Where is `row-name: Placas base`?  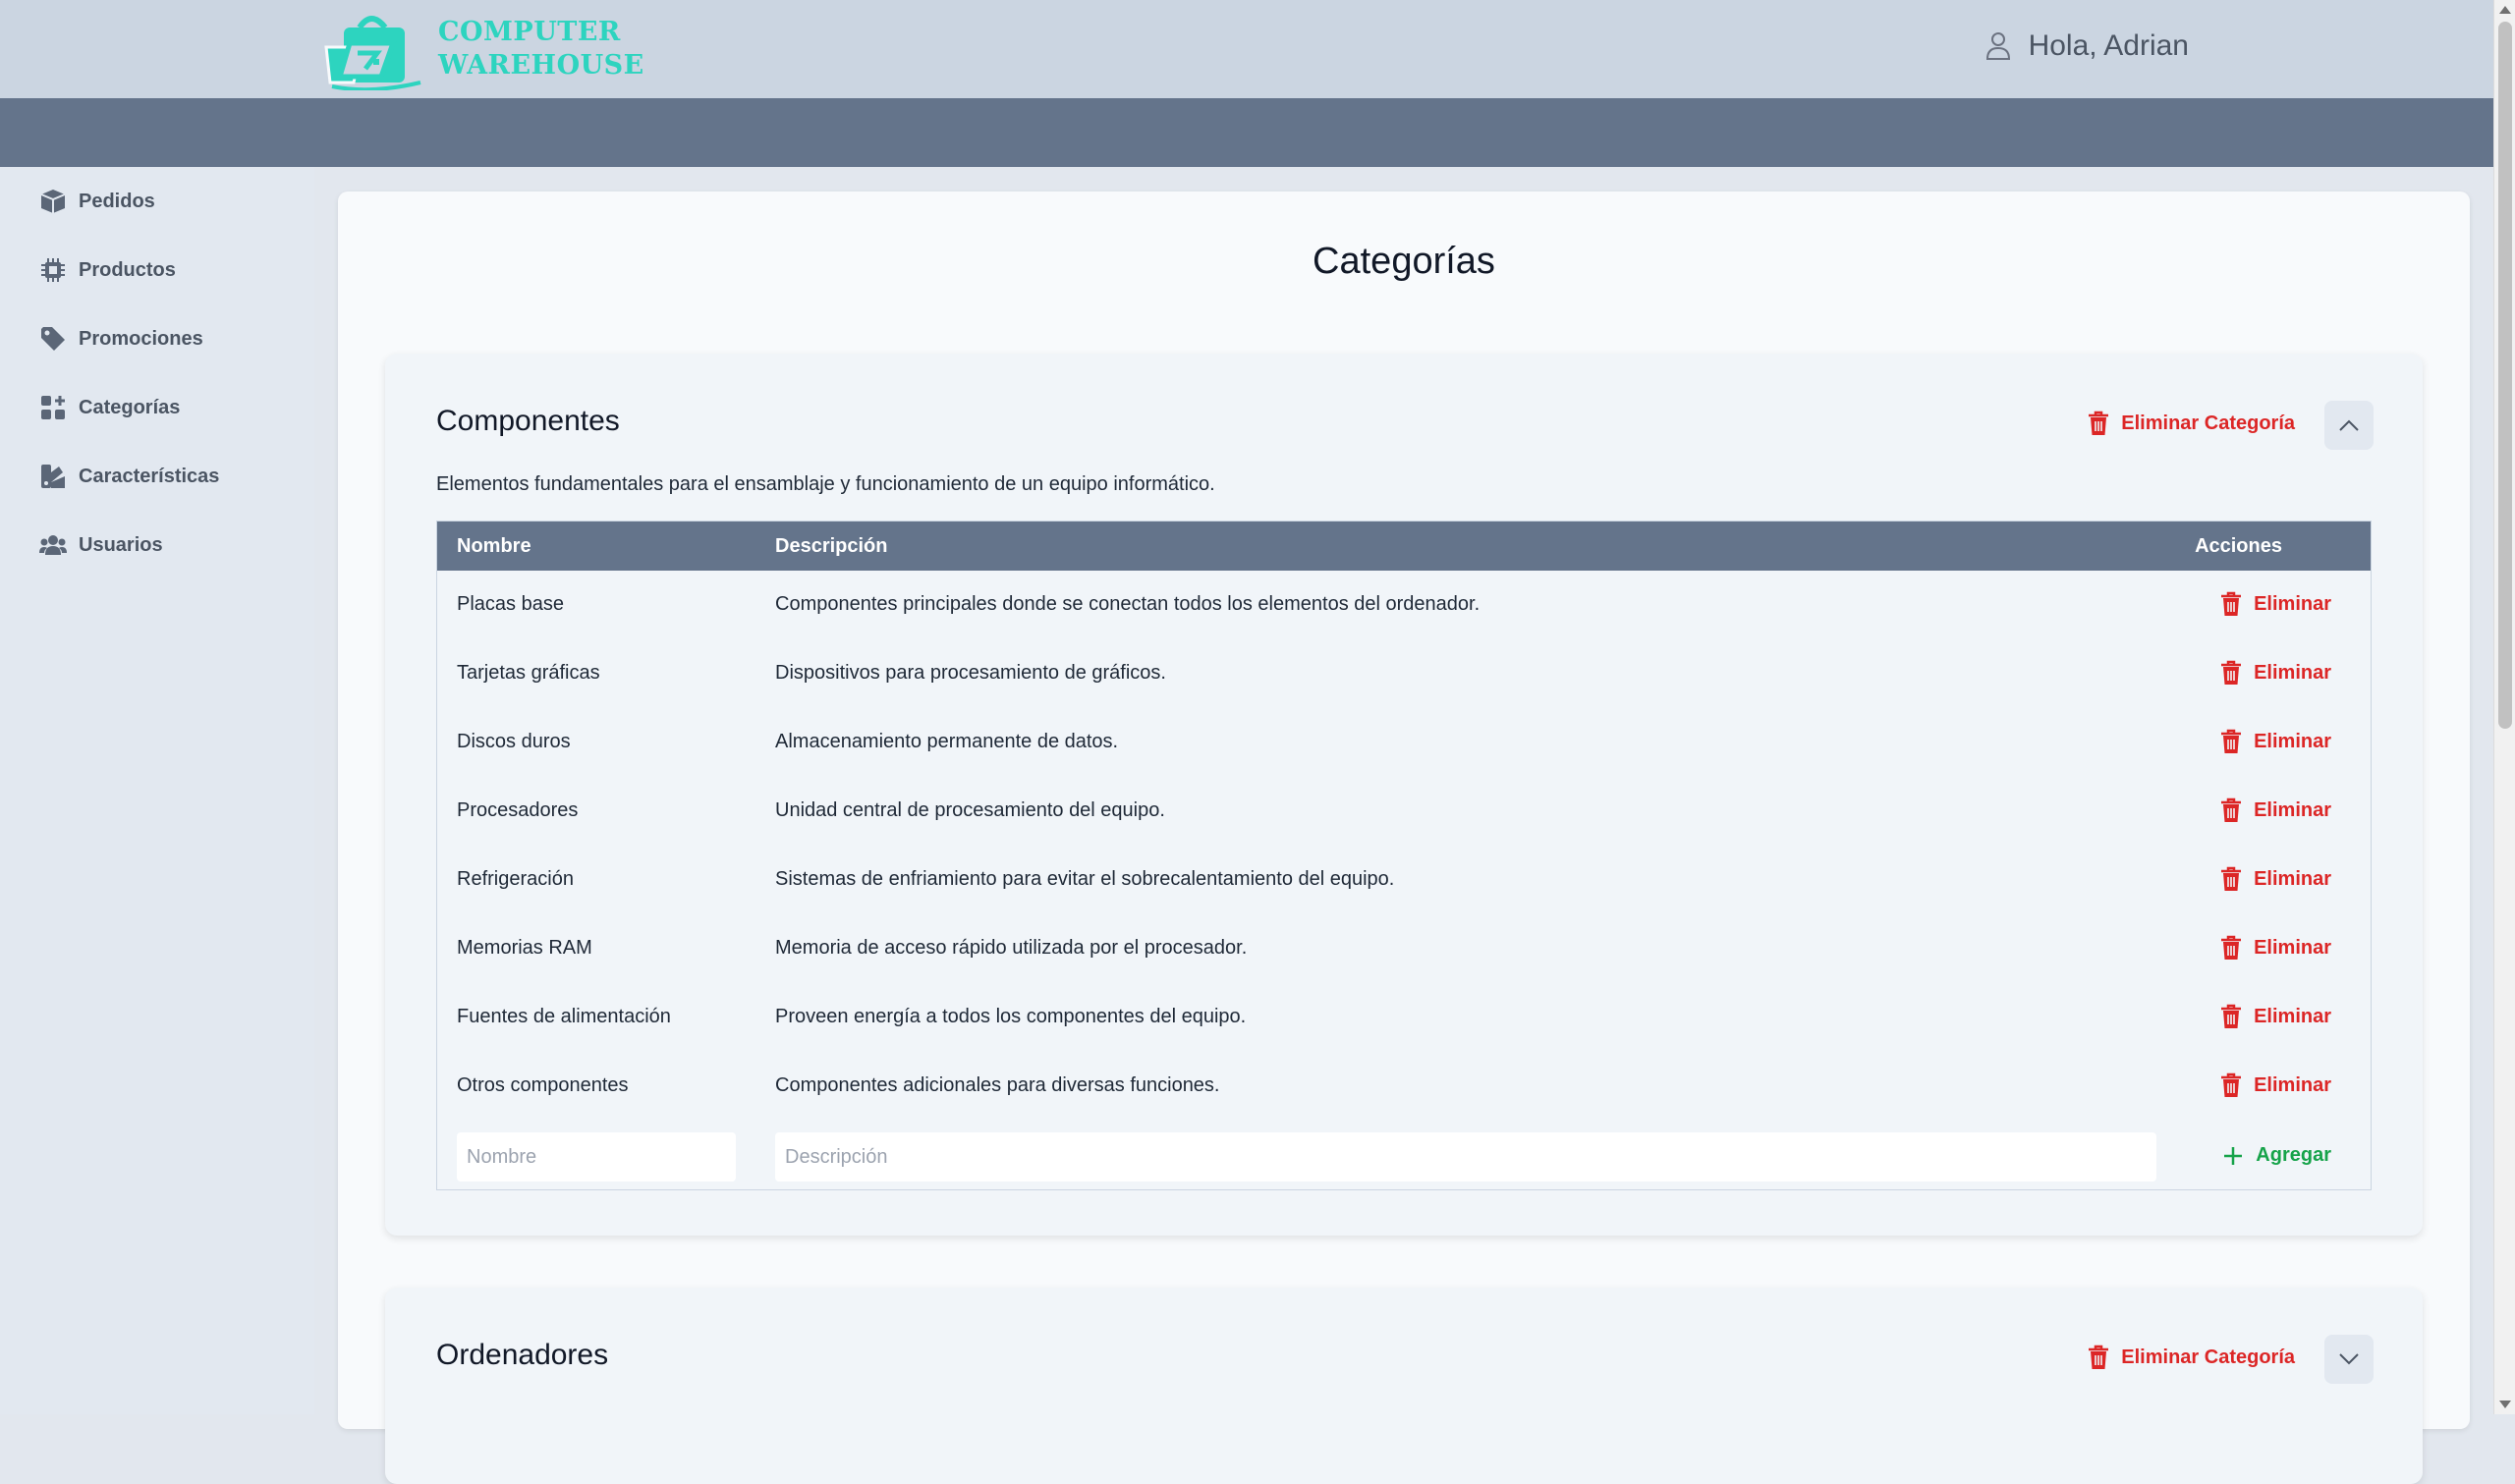 row-name: Placas base is located at coordinates (510, 604).